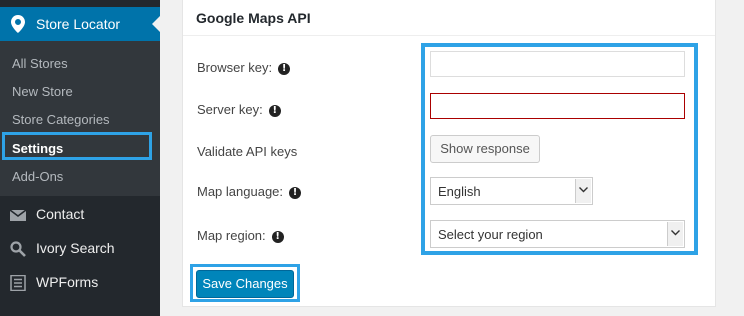 This screenshot has height=316, width=744. I want to click on current-menu-arrow, so click(156, 24).